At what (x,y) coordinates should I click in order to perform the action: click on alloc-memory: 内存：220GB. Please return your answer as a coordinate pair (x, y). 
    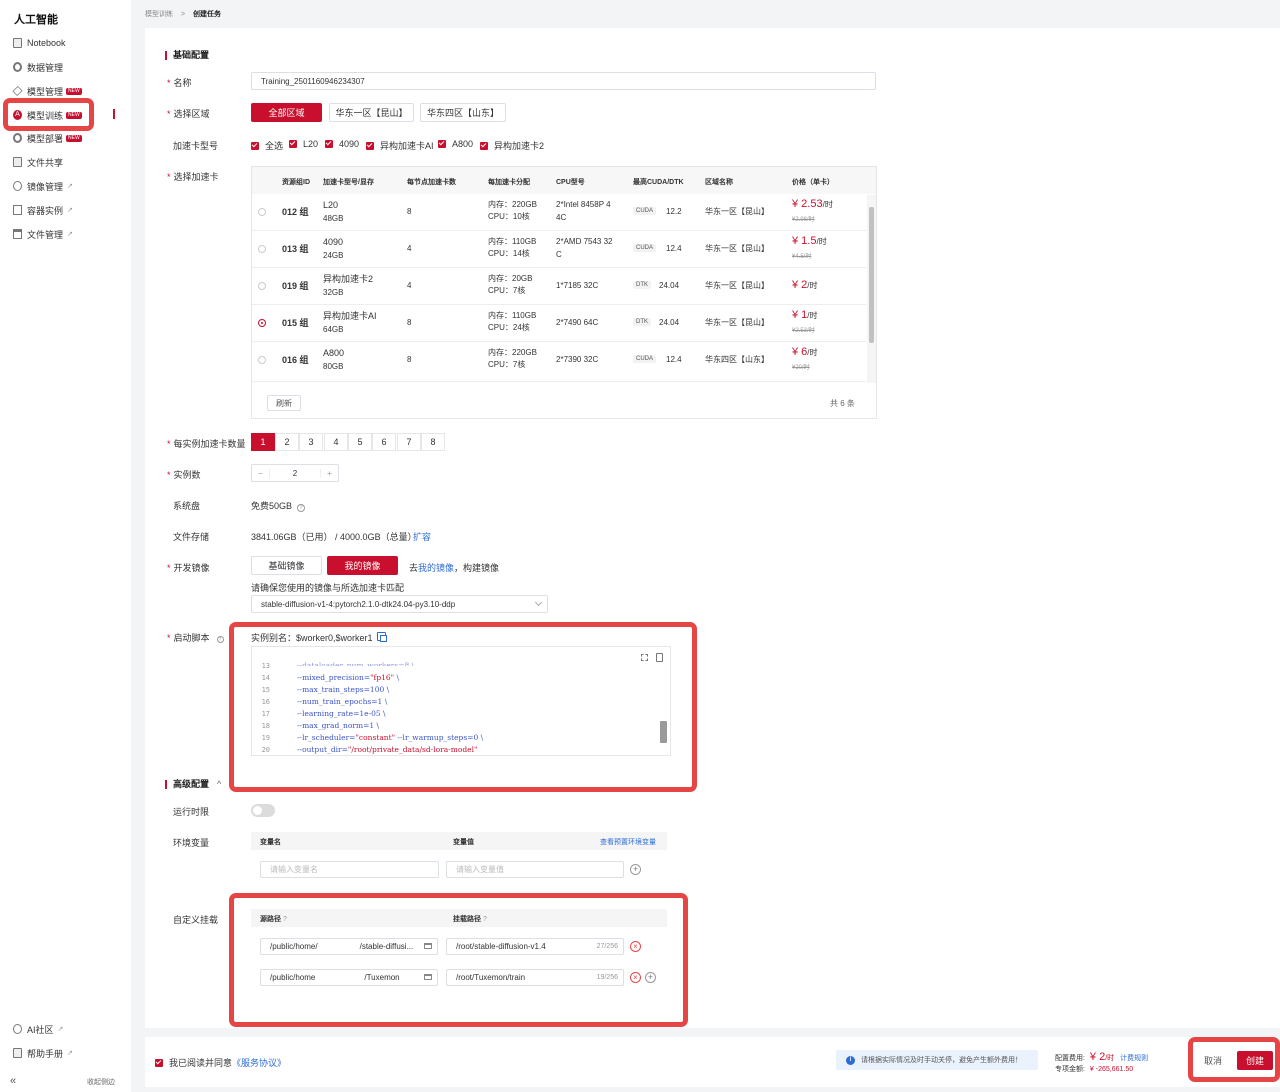
    Looking at the image, I should click on (512, 352).